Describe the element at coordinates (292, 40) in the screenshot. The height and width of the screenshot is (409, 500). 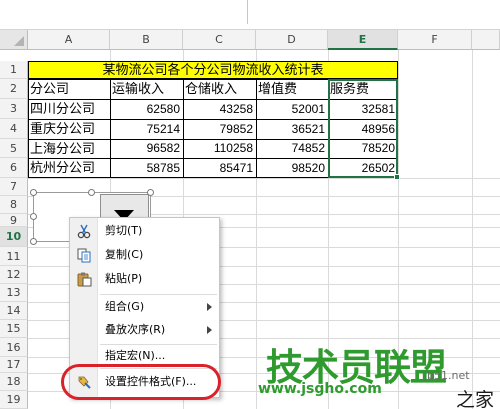
I see `column-header-d: D` at that location.